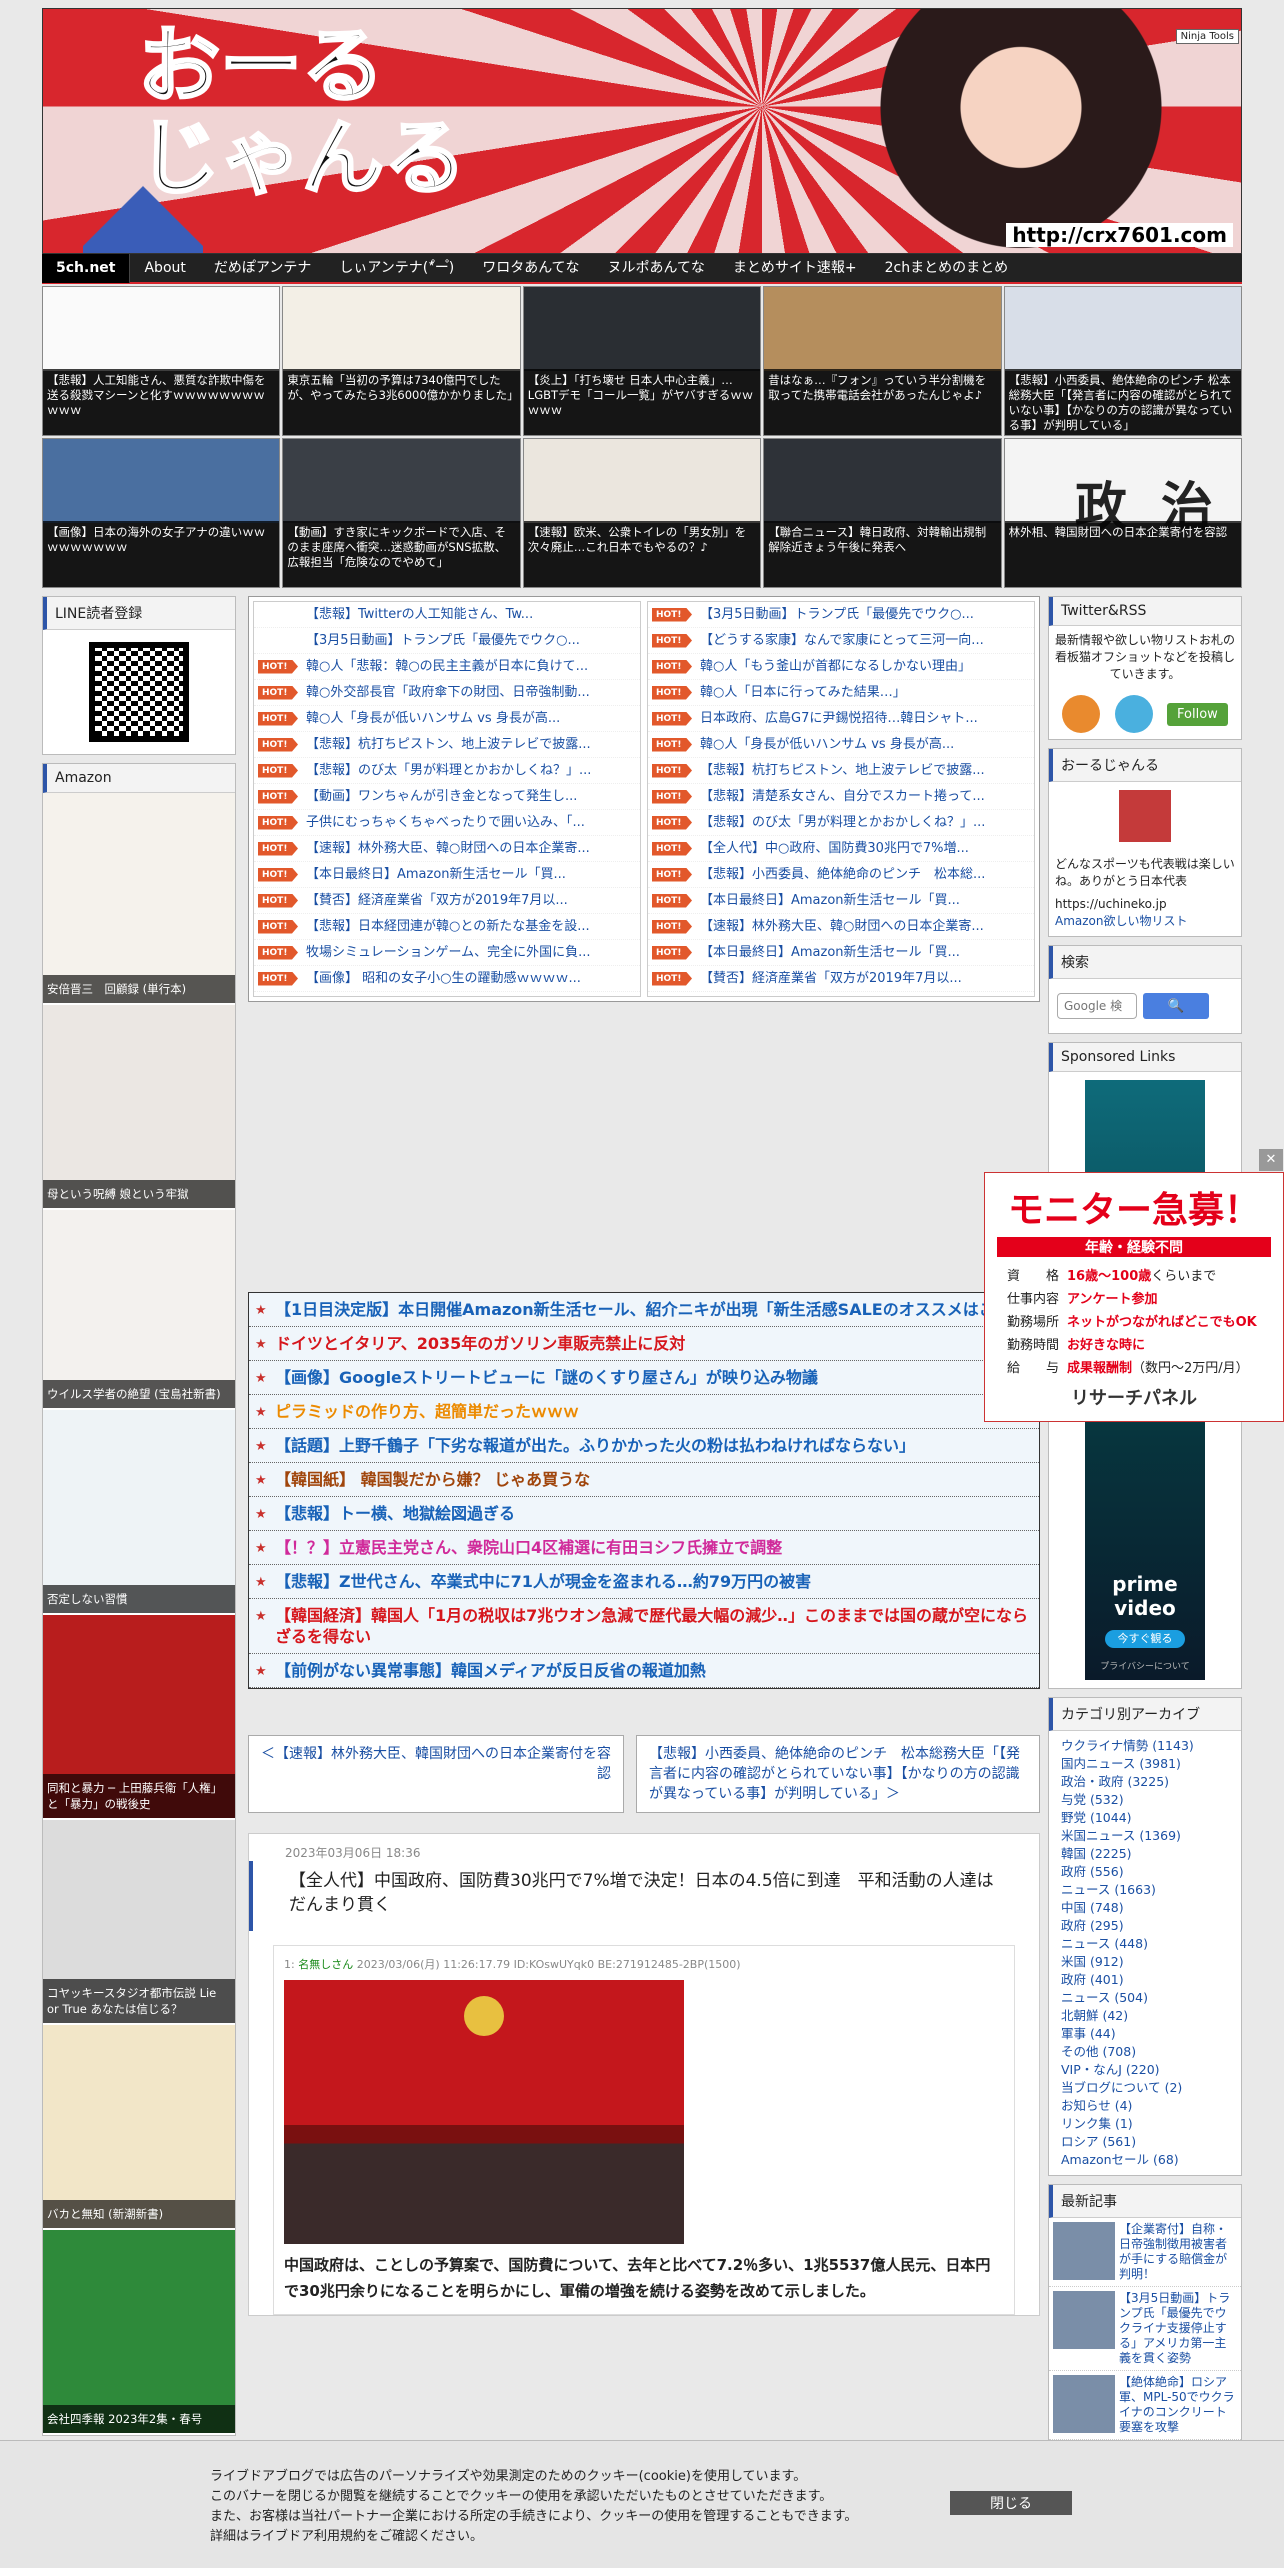 This screenshot has width=1284, height=2568. I want to click on ranking-item: HOT! 韓○人「もう釜山が首都になるしかない理由」, so click(841, 667).